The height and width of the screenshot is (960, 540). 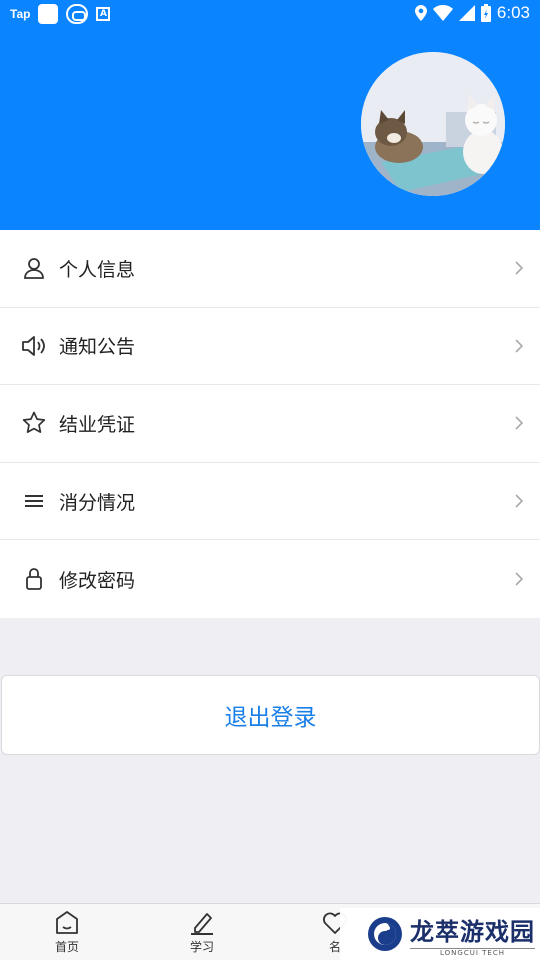 What do you see at coordinates (34, 268) in the screenshot?
I see `person-icon` at bounding box center [34, 268].